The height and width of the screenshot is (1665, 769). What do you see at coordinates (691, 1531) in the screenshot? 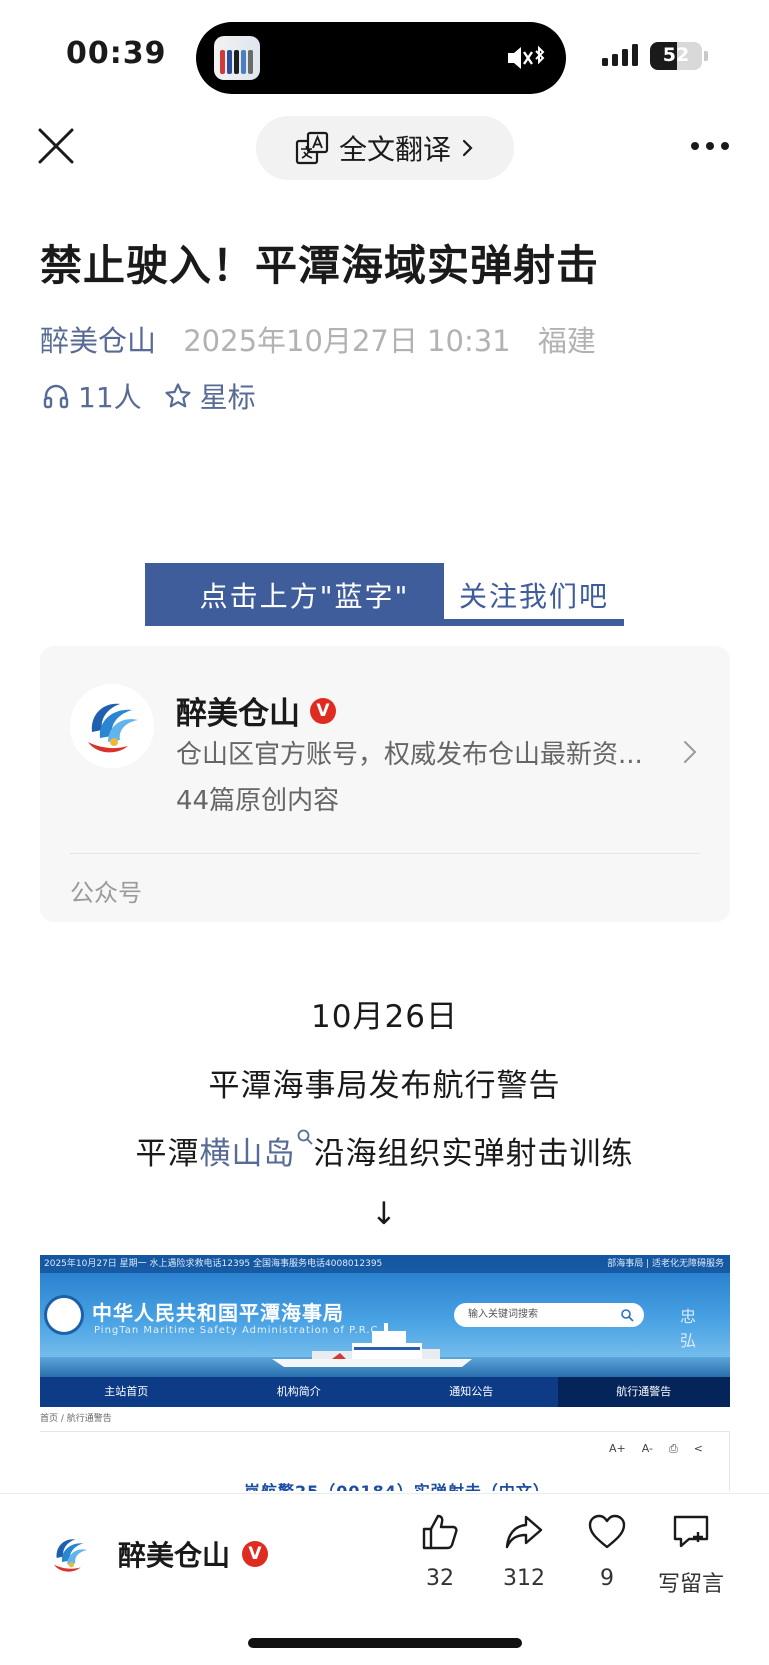
I see `comment-icon` at bounding box center [691, 1531].